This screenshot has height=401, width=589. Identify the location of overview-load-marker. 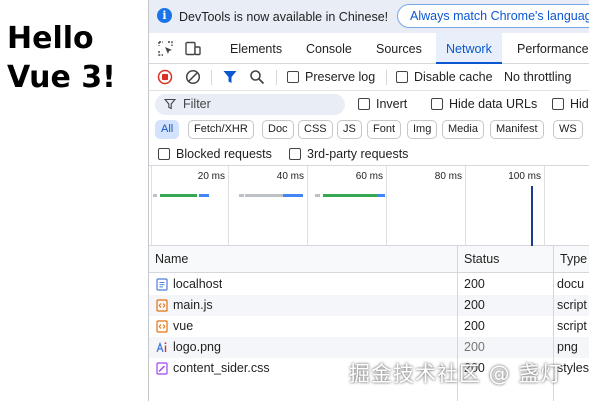
(532, 216).